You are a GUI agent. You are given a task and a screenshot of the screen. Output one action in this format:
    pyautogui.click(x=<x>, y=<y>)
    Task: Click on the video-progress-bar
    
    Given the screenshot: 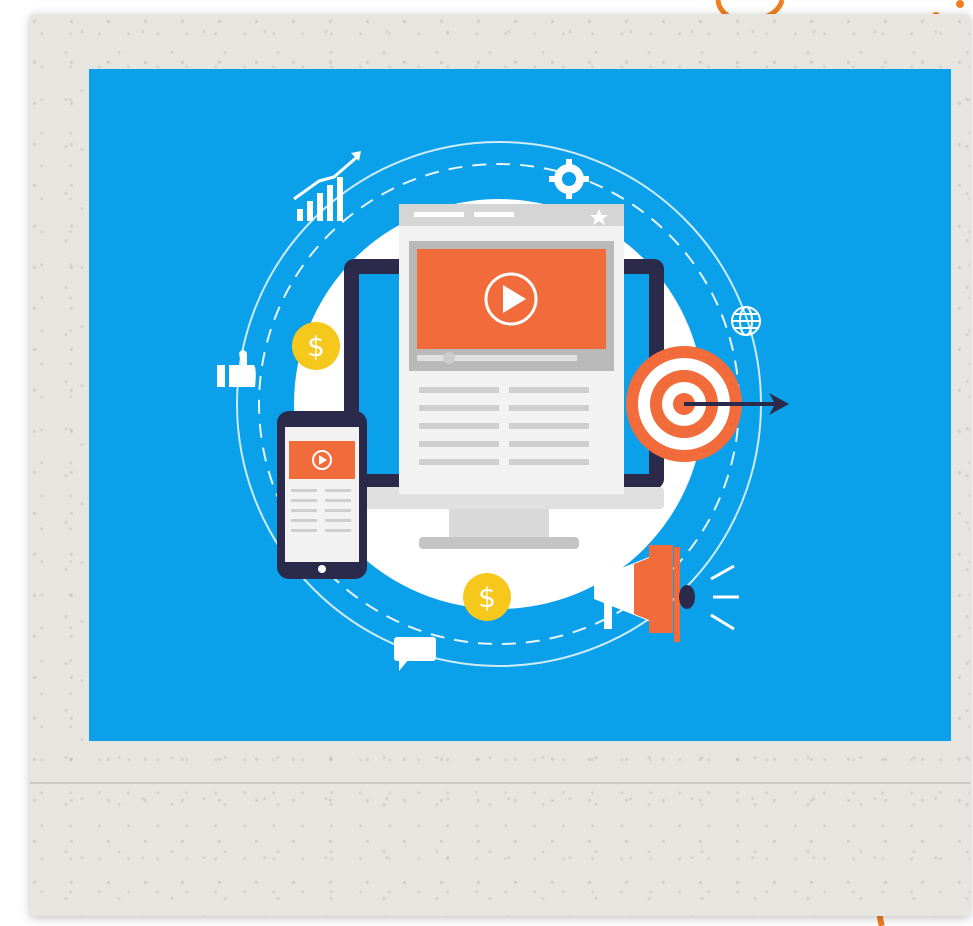 What is the action you would take?
    pyautogui.click(x=497, y=358)
    